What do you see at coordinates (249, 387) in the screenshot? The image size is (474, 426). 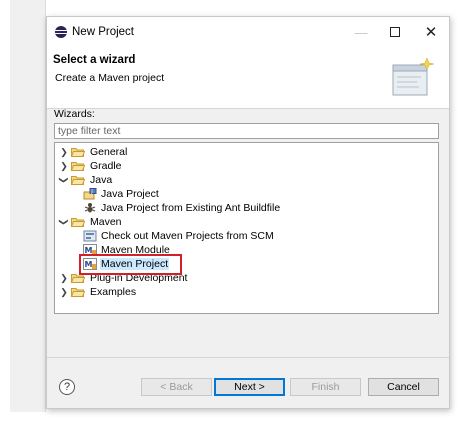 I see `next-button: Next >` at bounding box center [249, 387].